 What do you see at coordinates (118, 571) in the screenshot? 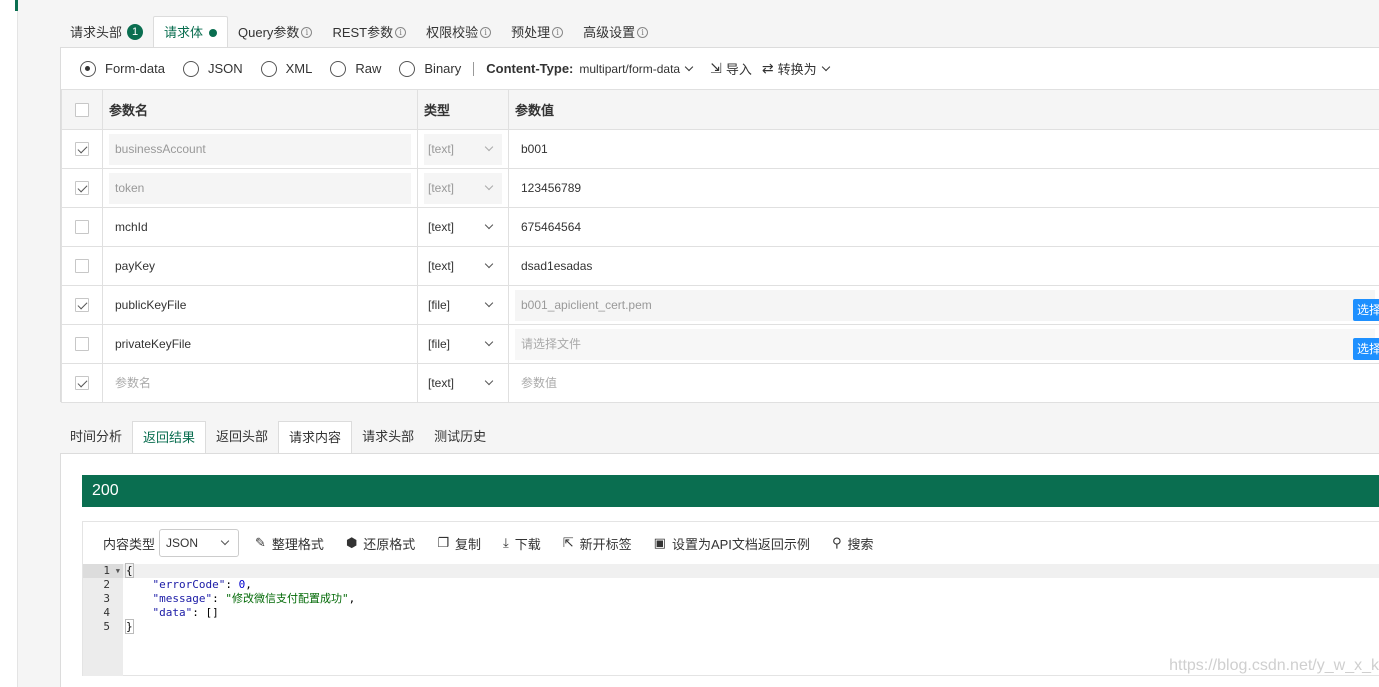
I see `fold-arrow-icon: ▼` at bounding box center [118, 571].